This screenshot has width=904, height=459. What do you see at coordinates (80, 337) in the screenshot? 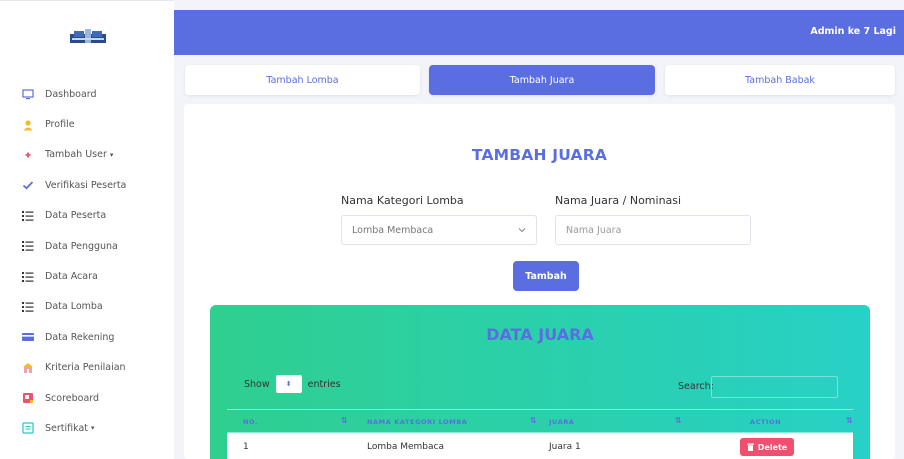
I see `sidebar-item-label: Data Rekening` at bounding box center [80, 337].